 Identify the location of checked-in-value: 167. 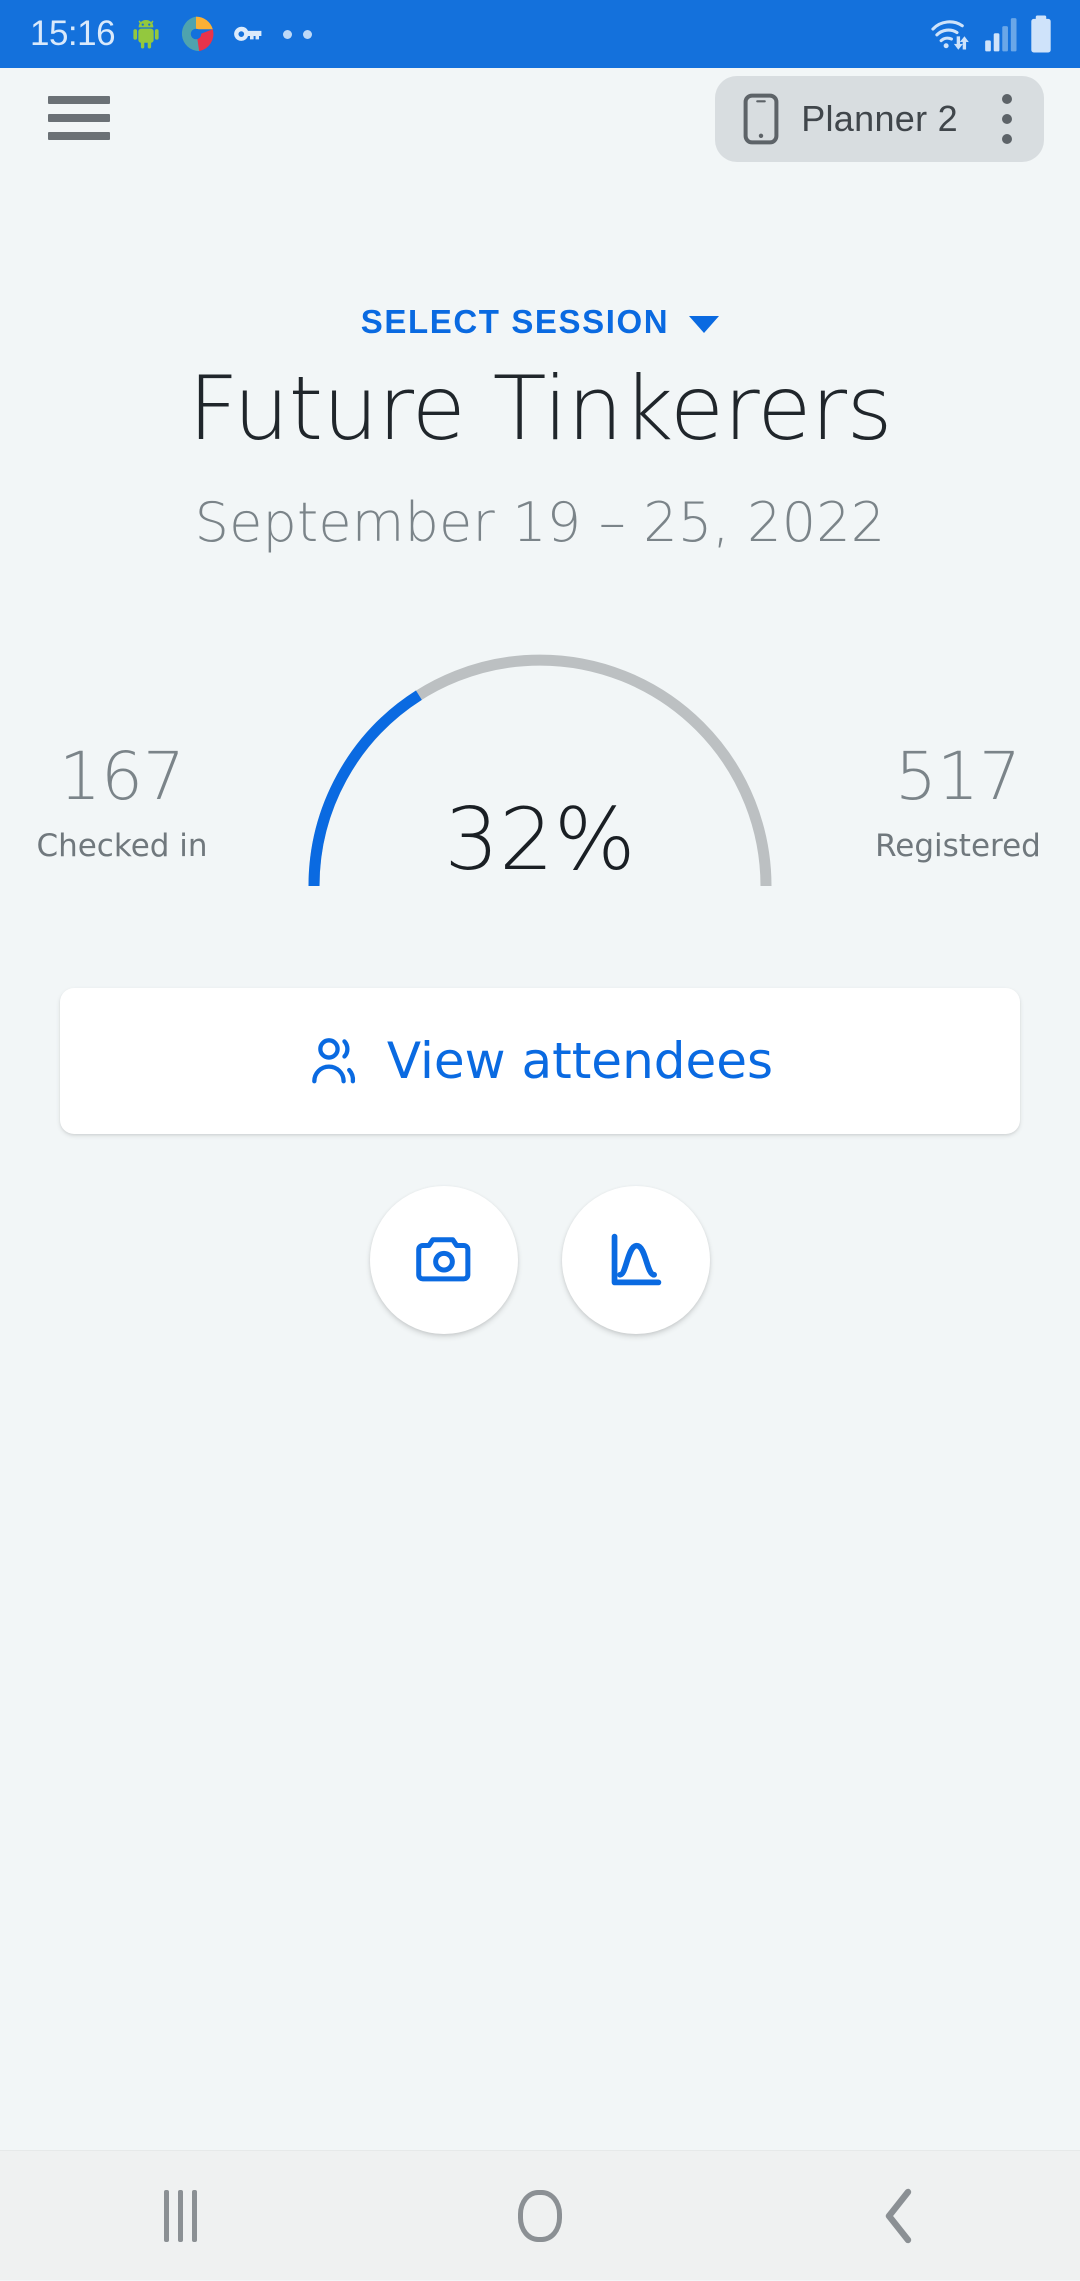
(122, 777).